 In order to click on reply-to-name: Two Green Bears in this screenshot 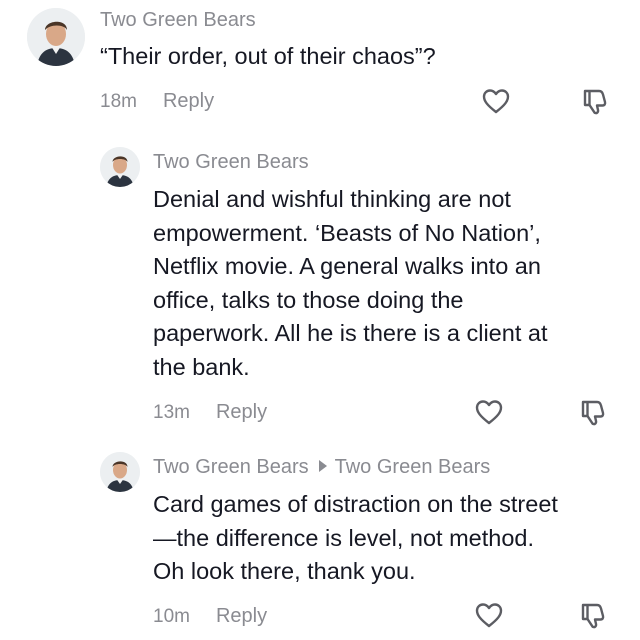, I will do `click(413, 467)`.